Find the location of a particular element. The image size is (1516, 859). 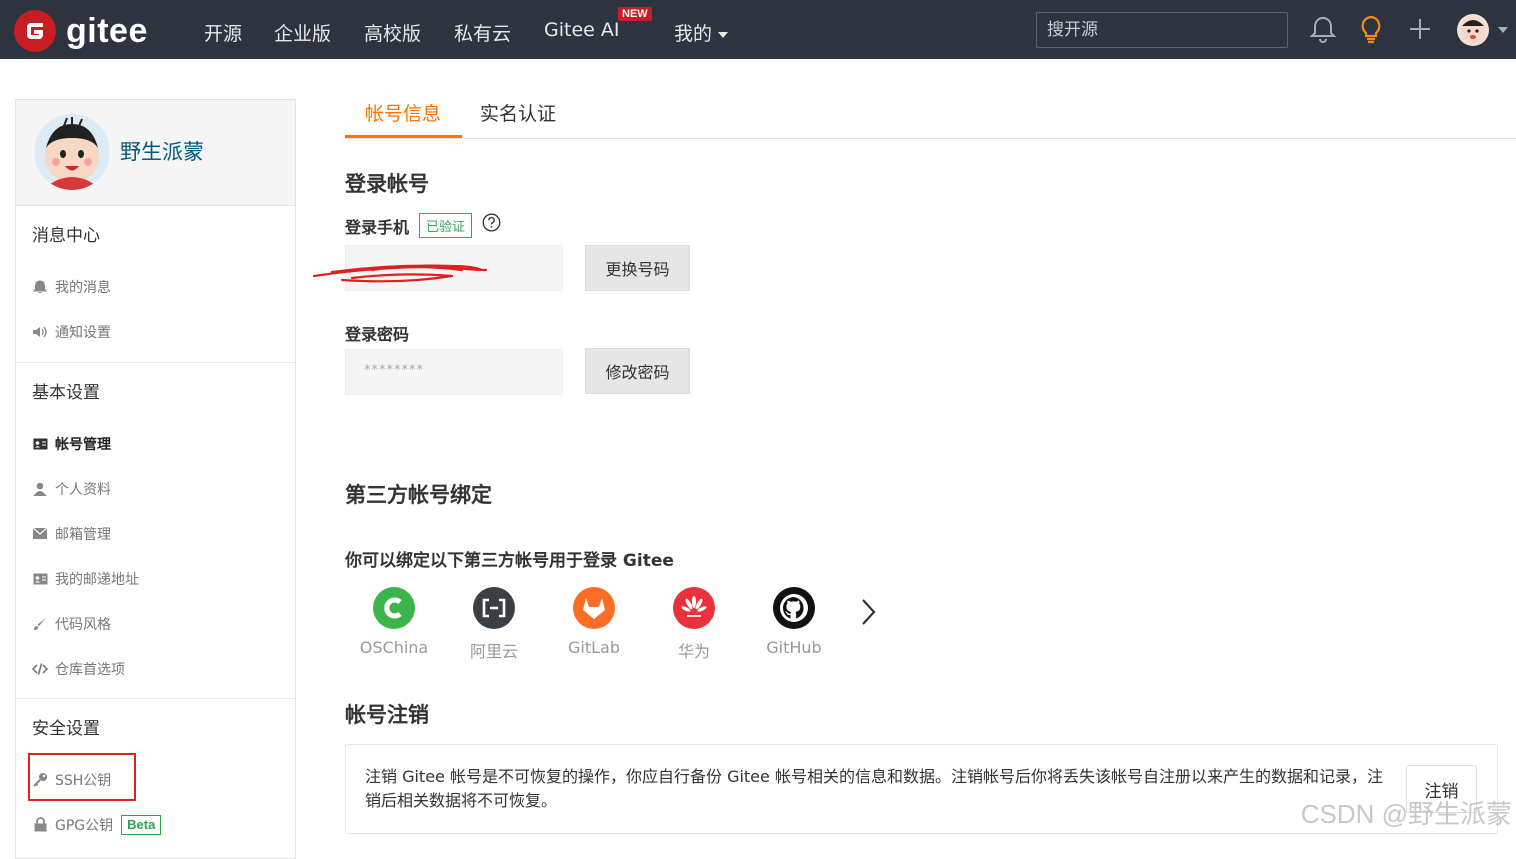

provider-name: 华为 is located at coordinates (693, 651).